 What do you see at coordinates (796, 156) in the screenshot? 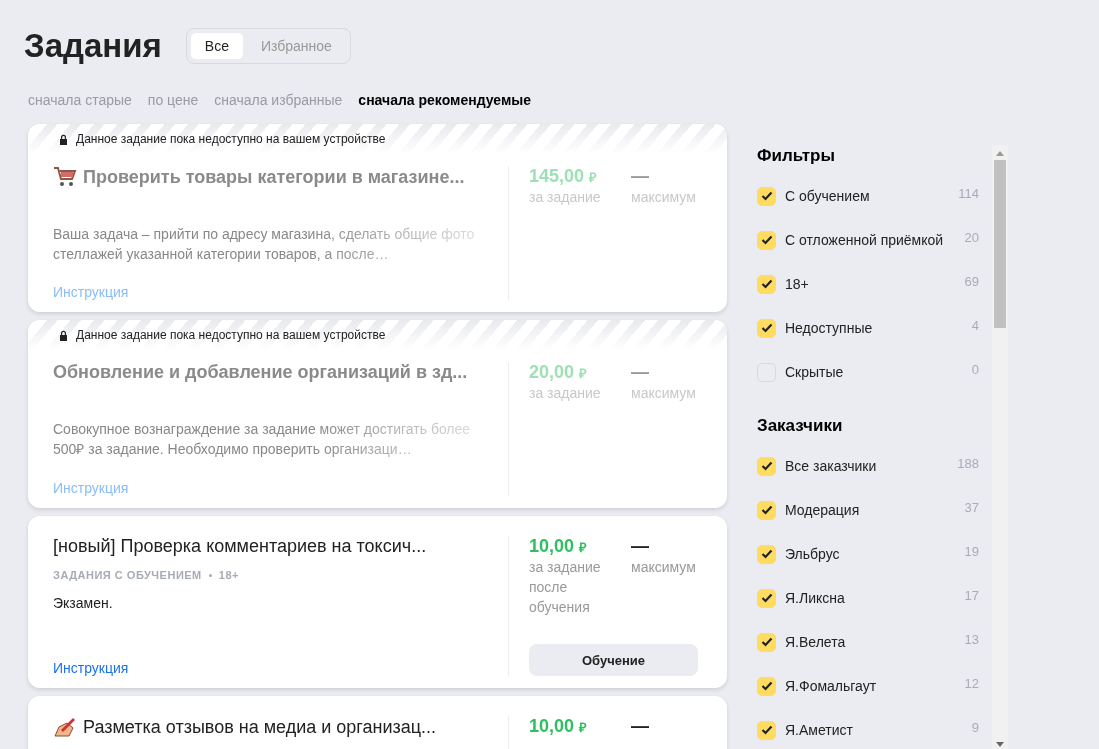
I see `section-title: Фильтры` at bounding box center [796, 156].